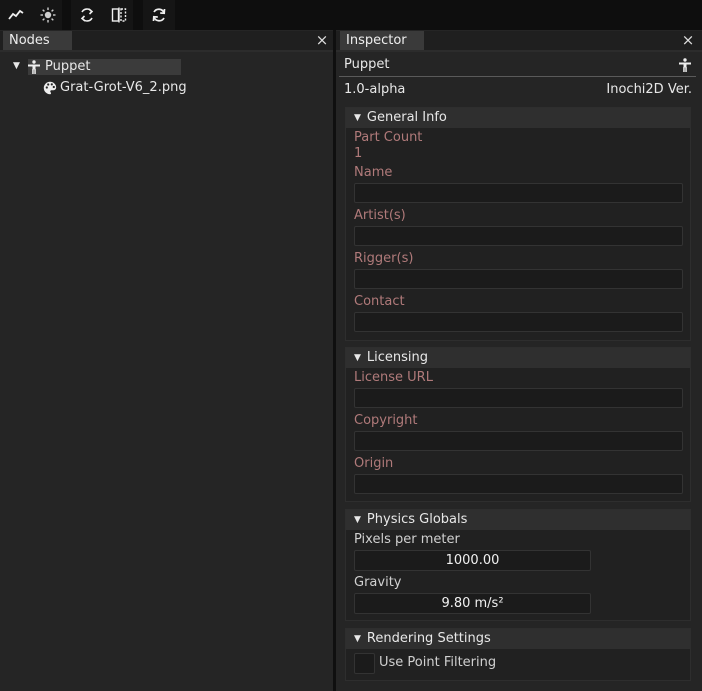 This screenshot has width=702, height=691. Describe the element at coordinates (417, 519) in the screenshot. I see `section-title: Physics Globals` at that location.